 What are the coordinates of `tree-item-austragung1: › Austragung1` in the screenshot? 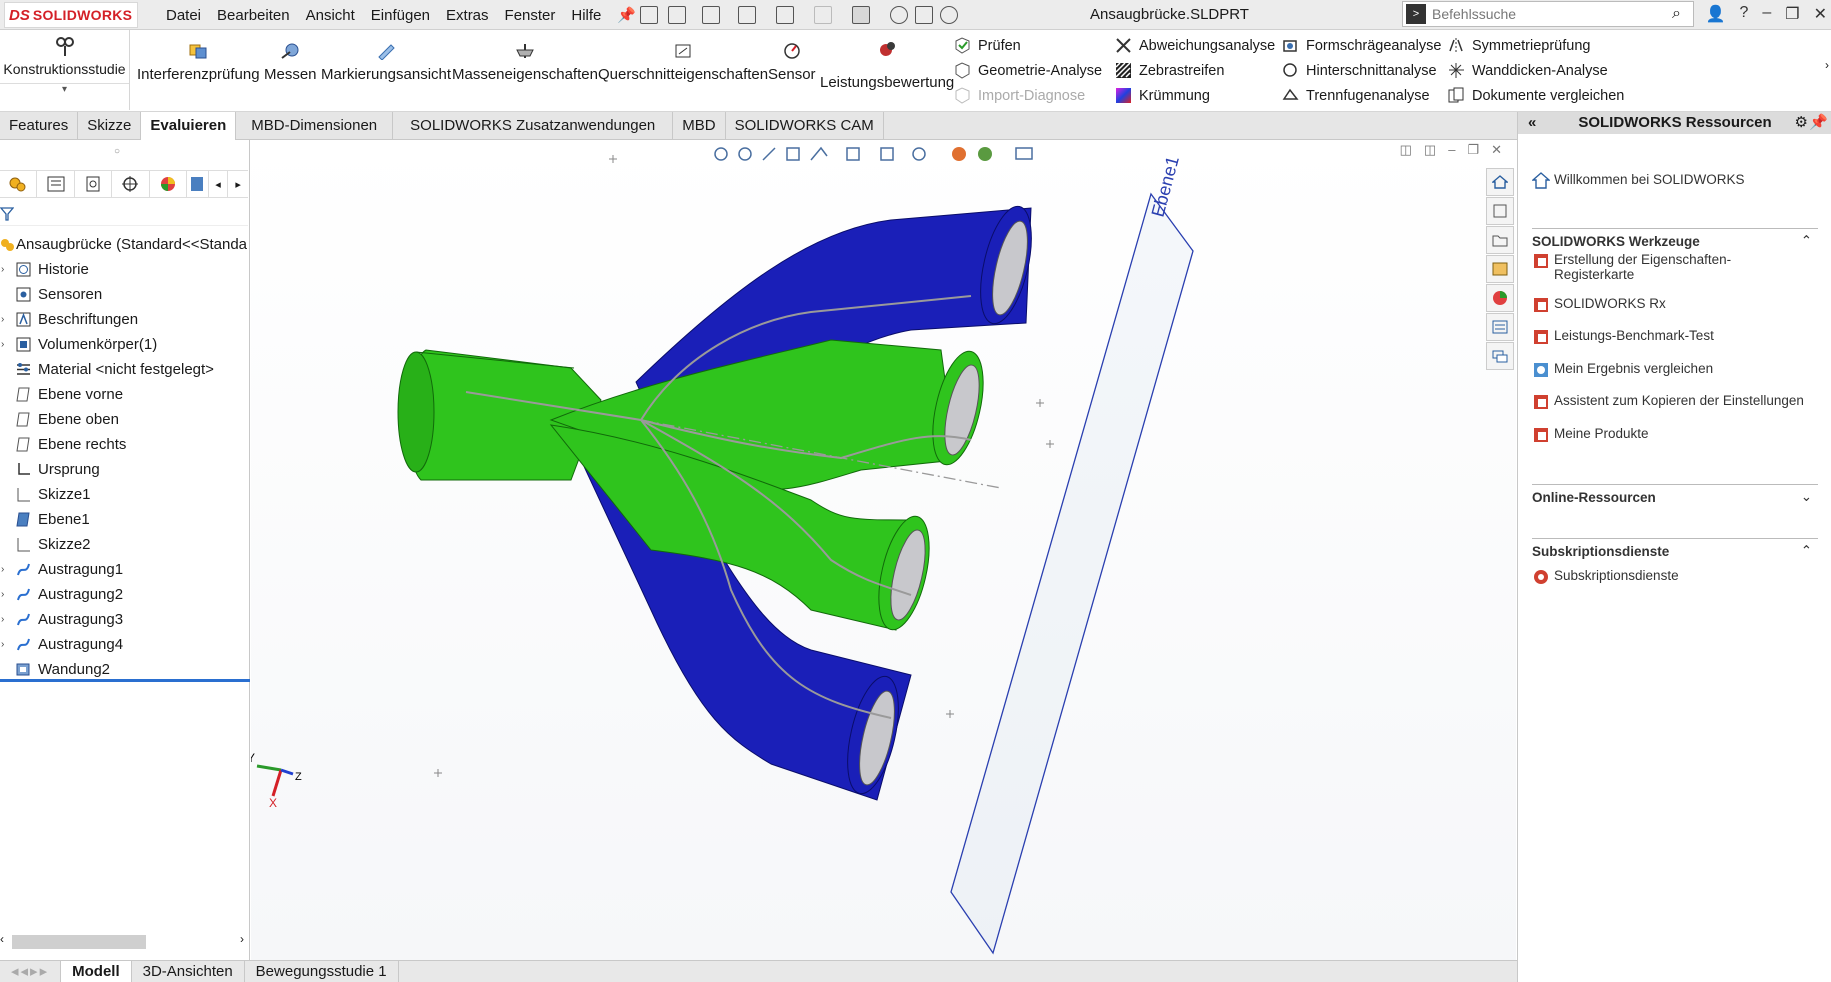 It's located at (125, 569).